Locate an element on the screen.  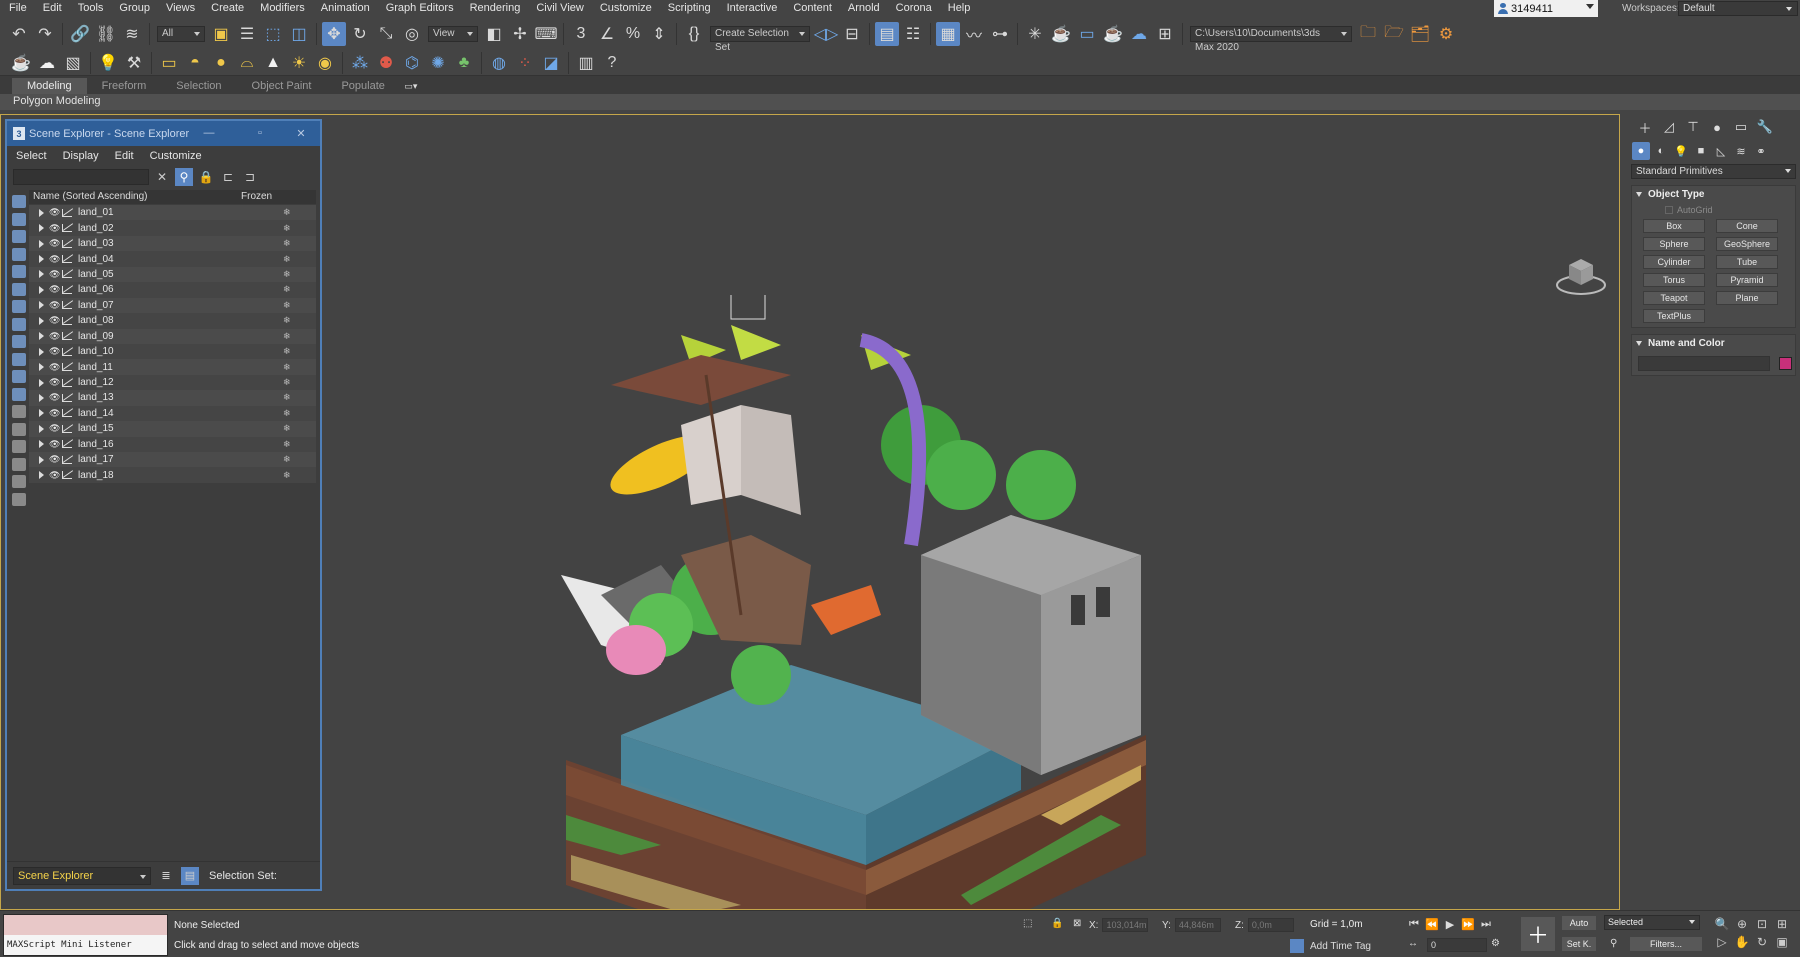
render-queue-icon: ⊞ is located at coordinates (1165, 34).